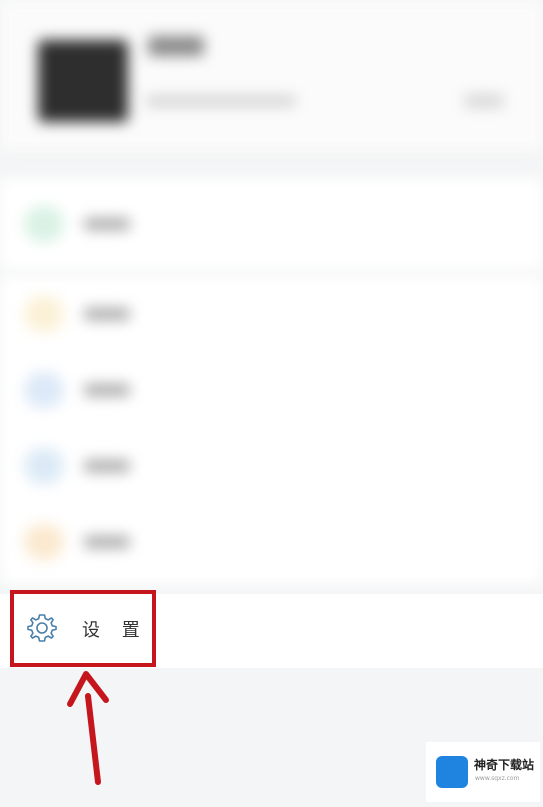 The width and height of the screenshot is (543, 807). What do you see at coordinates (504, 765) in the screenshot?
I see `watermark-title: 神奇下载站` at bounding box center [504, 765].